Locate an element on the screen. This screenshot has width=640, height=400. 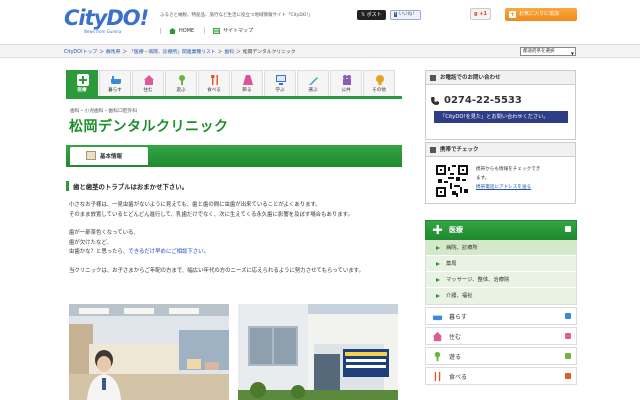
category-tabs: 医療 暮らす 住む 遊ぶ 食べる 飾る 学ぶ 選ぶ 公共 その他 is located at coordinates (230, 83).